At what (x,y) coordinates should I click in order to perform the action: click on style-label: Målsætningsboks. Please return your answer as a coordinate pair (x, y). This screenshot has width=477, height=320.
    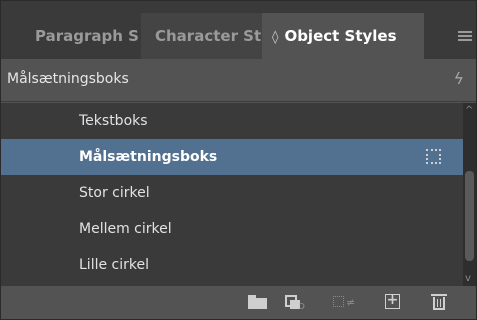
    Looking at the image, I should click on (148, 157).